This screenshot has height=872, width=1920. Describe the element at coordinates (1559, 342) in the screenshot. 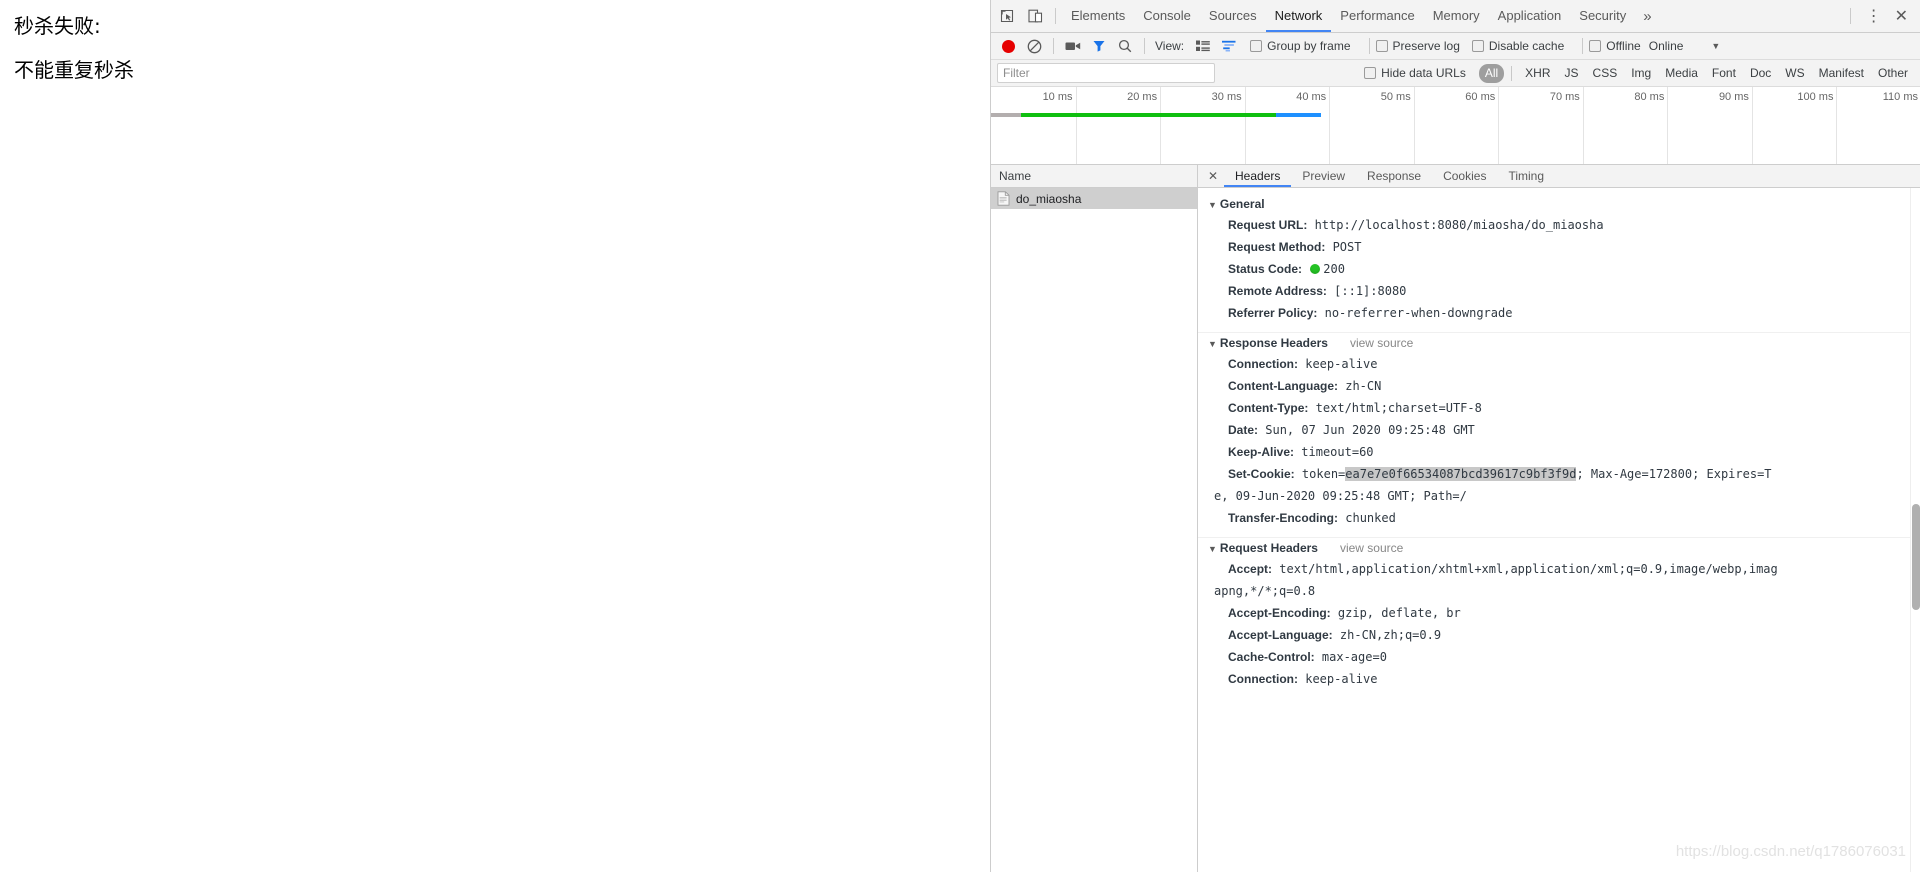

I see `section-response-headers-header: ▼ Response Headers view source` at that location.